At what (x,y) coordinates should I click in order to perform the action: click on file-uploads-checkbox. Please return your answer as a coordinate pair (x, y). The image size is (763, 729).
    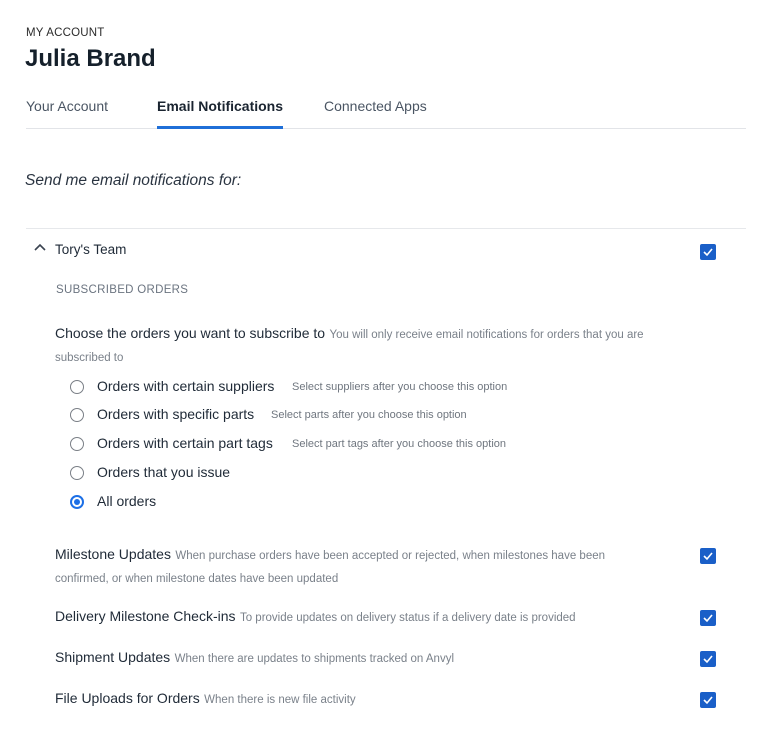
    Looking at the image, I should click on (708, 700).